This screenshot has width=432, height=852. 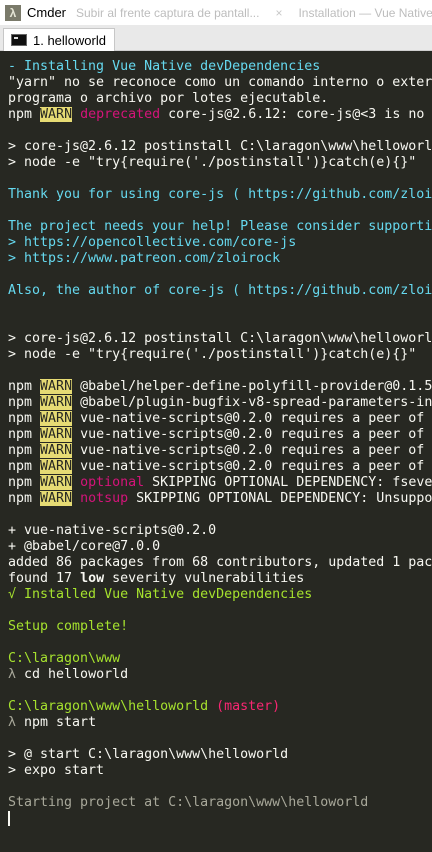 What do you see at coordinates (168, 98) in the screenshot?
I see `console-line: programa o archivo por lotes ejecutable.` at bounding box center [168, 98].